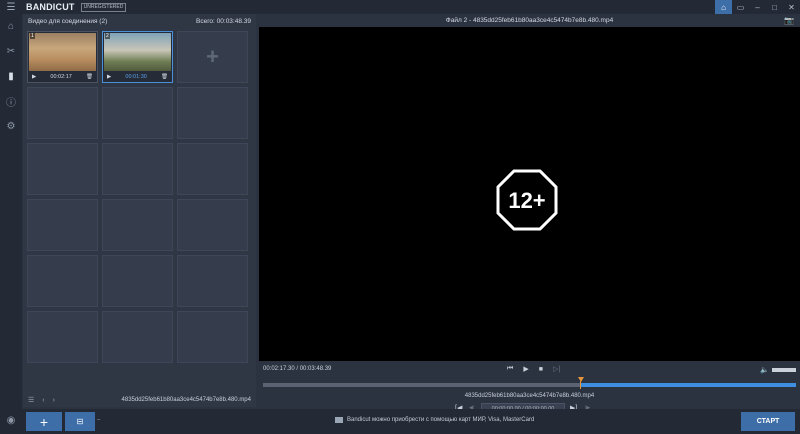  What do you see at coordinates (11, 224) in the screenshot?
I see `left-nav: ⌂ ✂ ▮ ⓘ ⚙ ◉` at bounding box center [11, 224].